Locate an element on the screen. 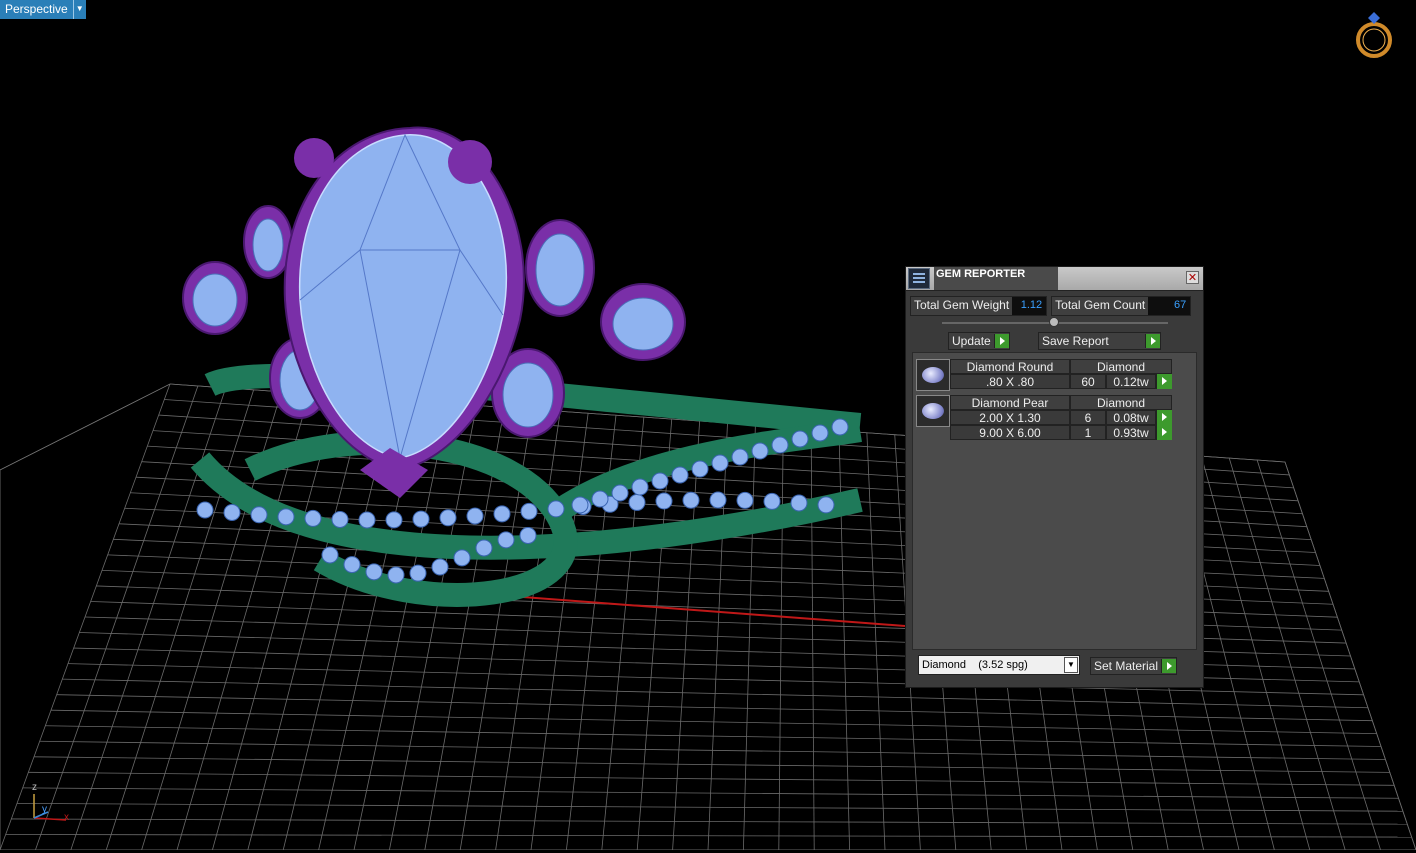 This screenshot has width=1416, height=853. gem-reporter-logo-icon is located at coordinates (919, 278).